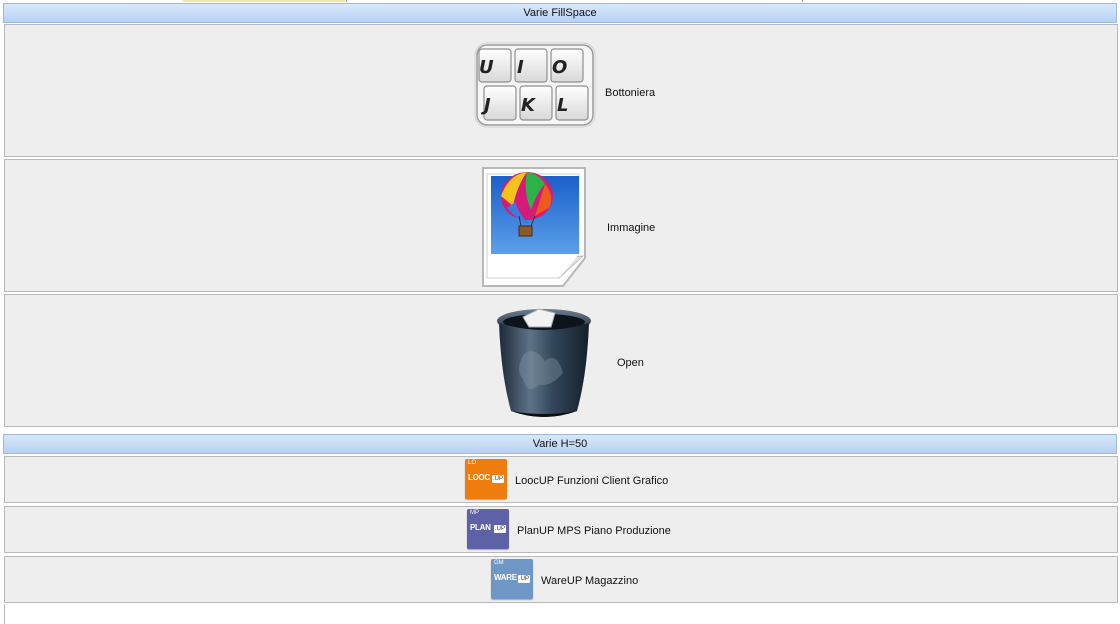  What do you see at coordinates (561, 614) in the screenshot?
I see `empty-area` at bounding box center [561, 614].